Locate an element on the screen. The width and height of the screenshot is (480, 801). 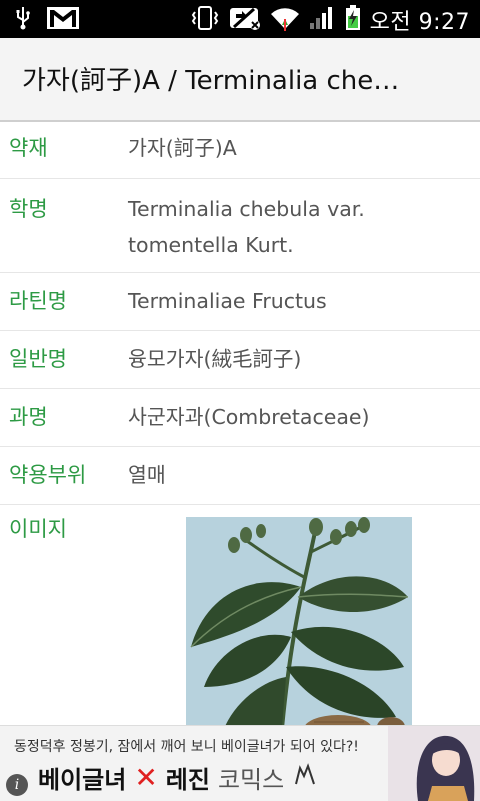
label-latin-name: 라틴명 is located at coordinates (38, 301).